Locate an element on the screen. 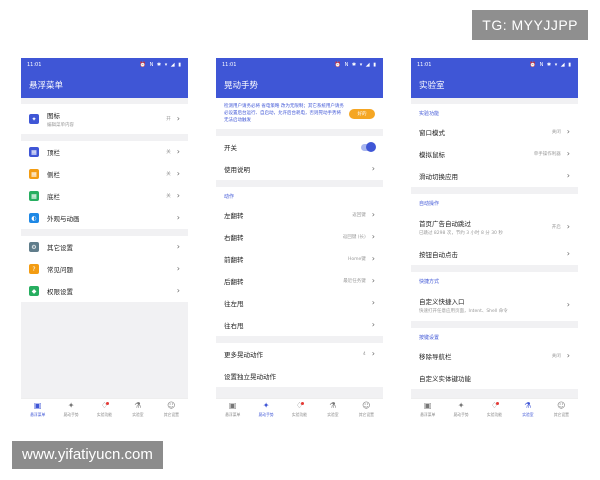 This screenshot has width=600, height=480. swipe-switch-row: 滑动切换应用 › is located at coordinates (494, 176).